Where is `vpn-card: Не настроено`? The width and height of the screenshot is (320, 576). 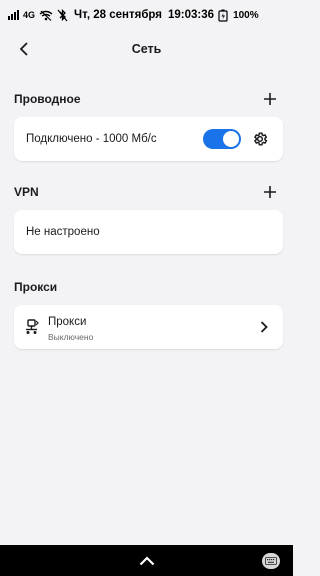
vpn-card: Не настроено is located at coordinates (148, 232).